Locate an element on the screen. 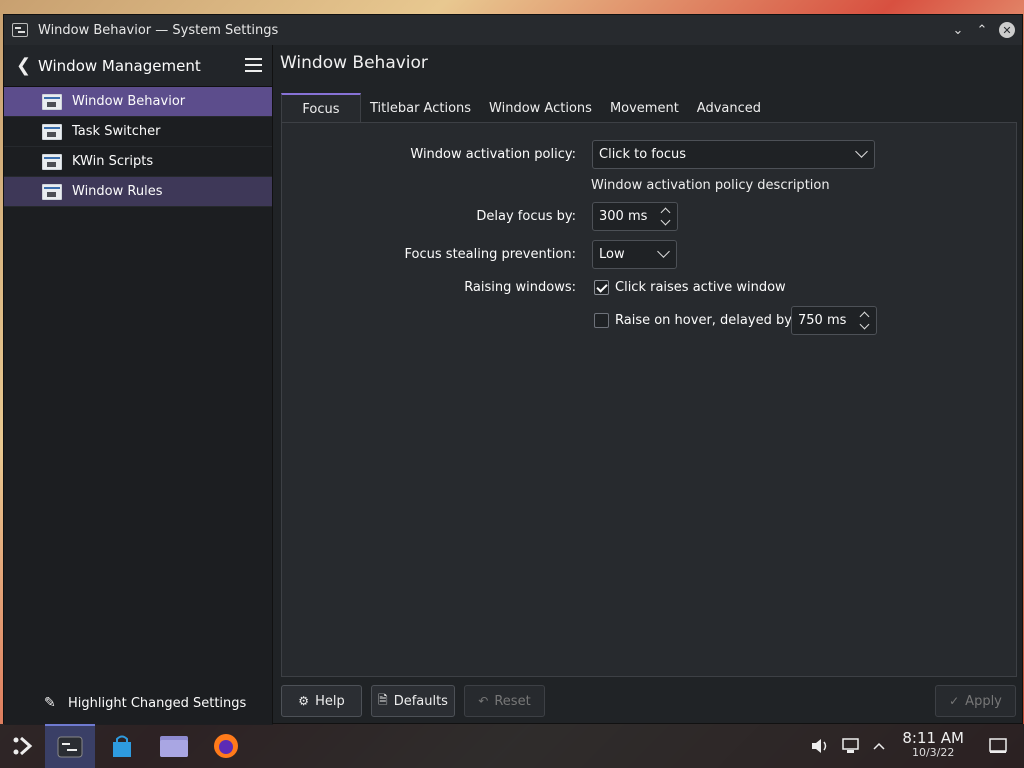 Image resolution: width=1024 pixels, height=768 pixels. window-title: Window Behavior — System Settings is located at coordinates (158, 30).